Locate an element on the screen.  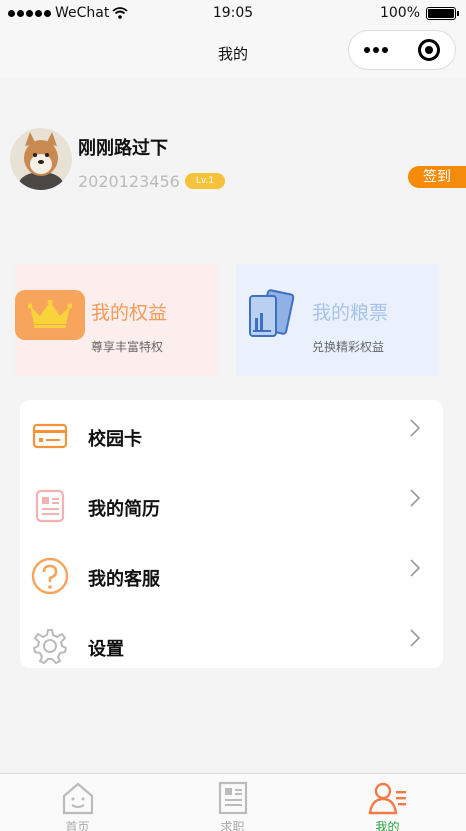
tab-mine: 我的 is located at coordinates (387, 802).